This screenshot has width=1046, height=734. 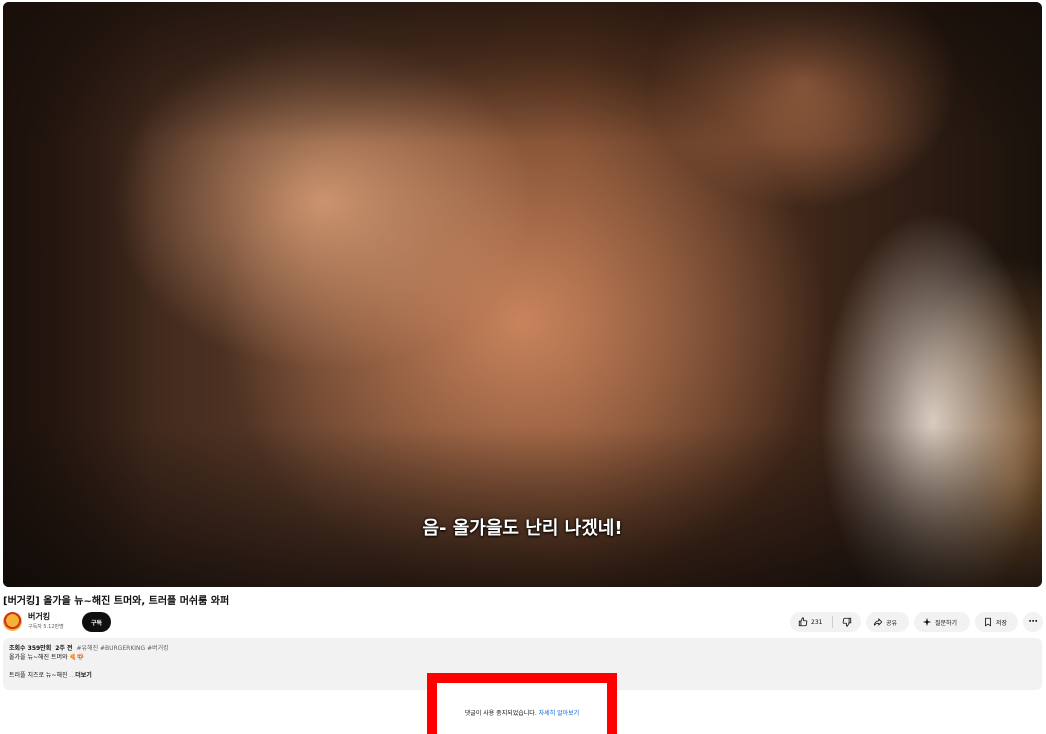 I want to click on share-label: 공유, so click(x=892, y=623).